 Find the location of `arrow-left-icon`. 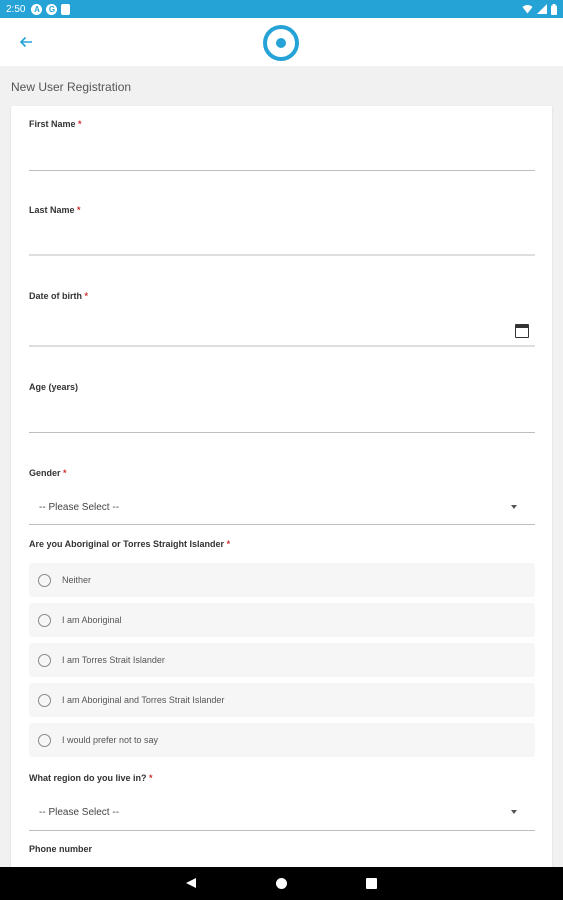

arrow-left-icon is located at coordinates (25, 42).